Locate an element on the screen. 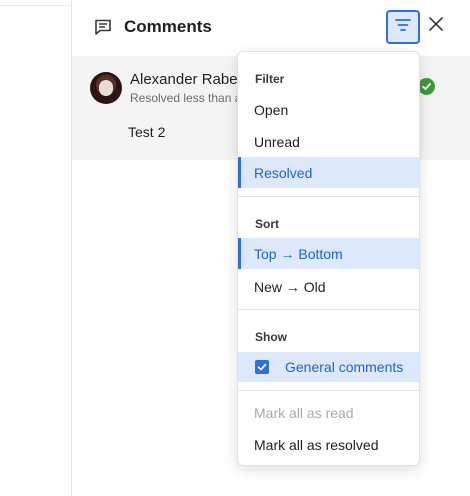 The height and width of the screenshot is (496, 470). panel-title: Comments is located at coordinates (168, 26).